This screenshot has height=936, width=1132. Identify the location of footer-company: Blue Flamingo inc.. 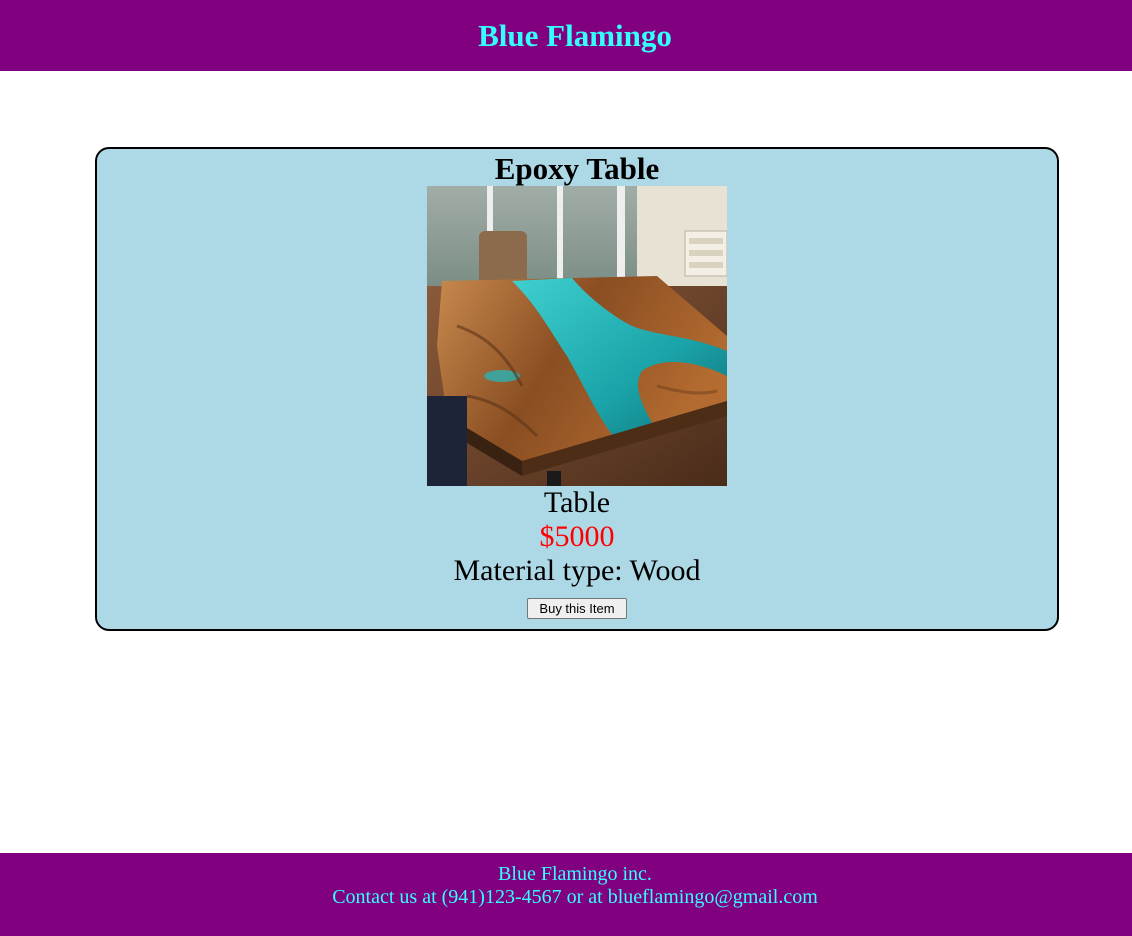
(575, 874).